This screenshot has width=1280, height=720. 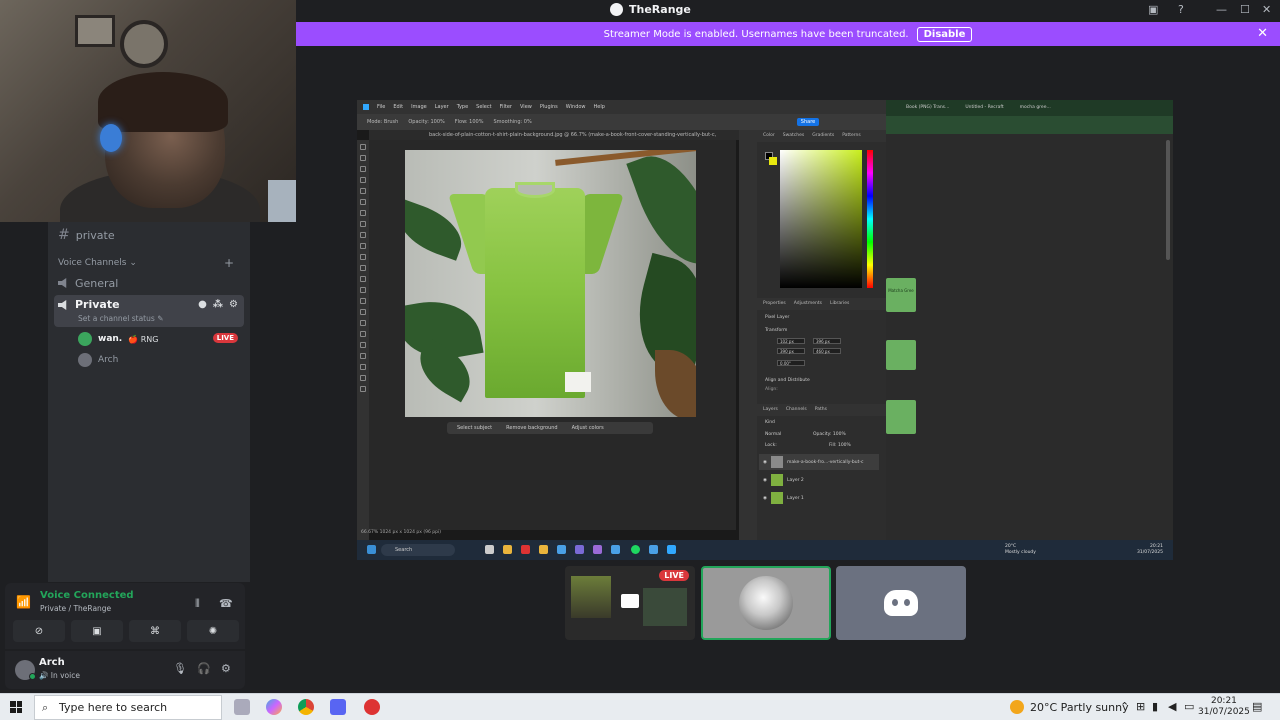 What do you see at coordinates (23, 602) in the screenshot?
I see `signal-icon: 📶` at bounding box center [23, 602].